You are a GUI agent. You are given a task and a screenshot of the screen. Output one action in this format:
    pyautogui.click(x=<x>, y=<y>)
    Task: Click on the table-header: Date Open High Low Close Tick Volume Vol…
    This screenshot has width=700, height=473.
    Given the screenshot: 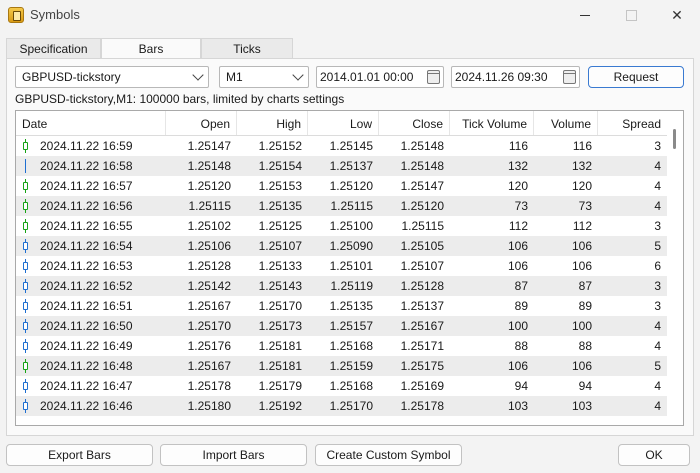 What is the action you would take?
    pyautogui.click(x=341, y=123)
    